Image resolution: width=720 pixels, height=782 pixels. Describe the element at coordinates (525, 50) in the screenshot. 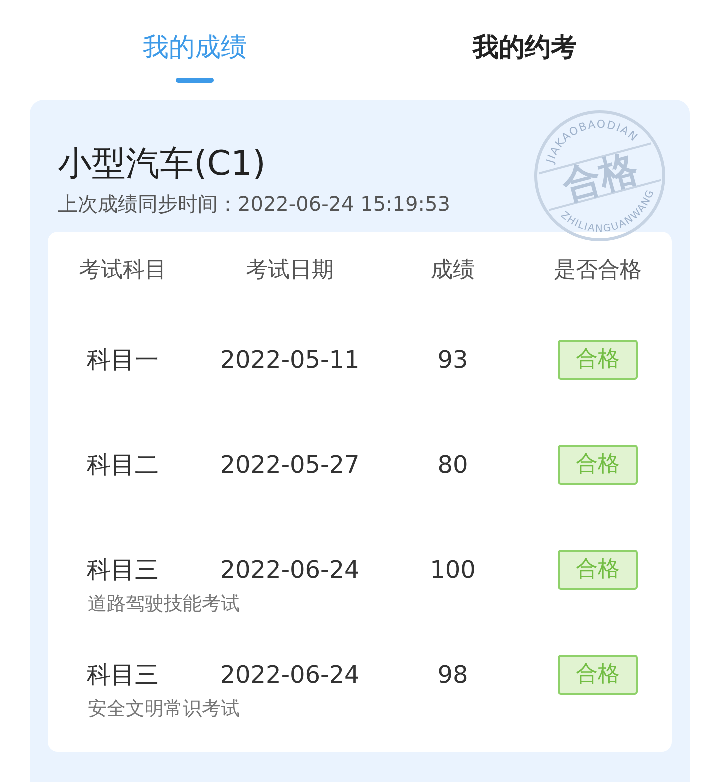

I see `tab: 我的约考` at that location.